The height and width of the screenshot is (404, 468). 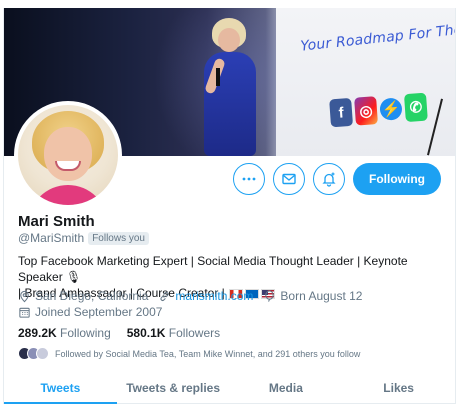 I want to click on tab-tweets-and-replies: Tweets & replies, so click(x=173, y=387).